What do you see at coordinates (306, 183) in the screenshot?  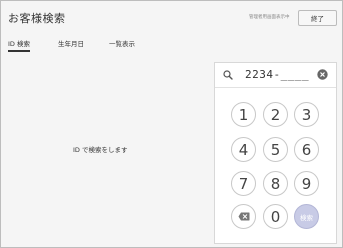 I see `key-9: 9` at bounding box center [306, 183].